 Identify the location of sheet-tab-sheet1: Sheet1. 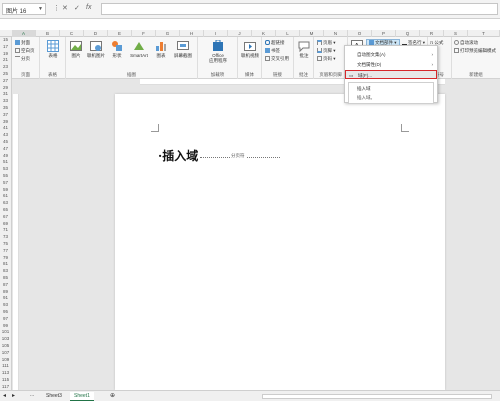
(82, 396).